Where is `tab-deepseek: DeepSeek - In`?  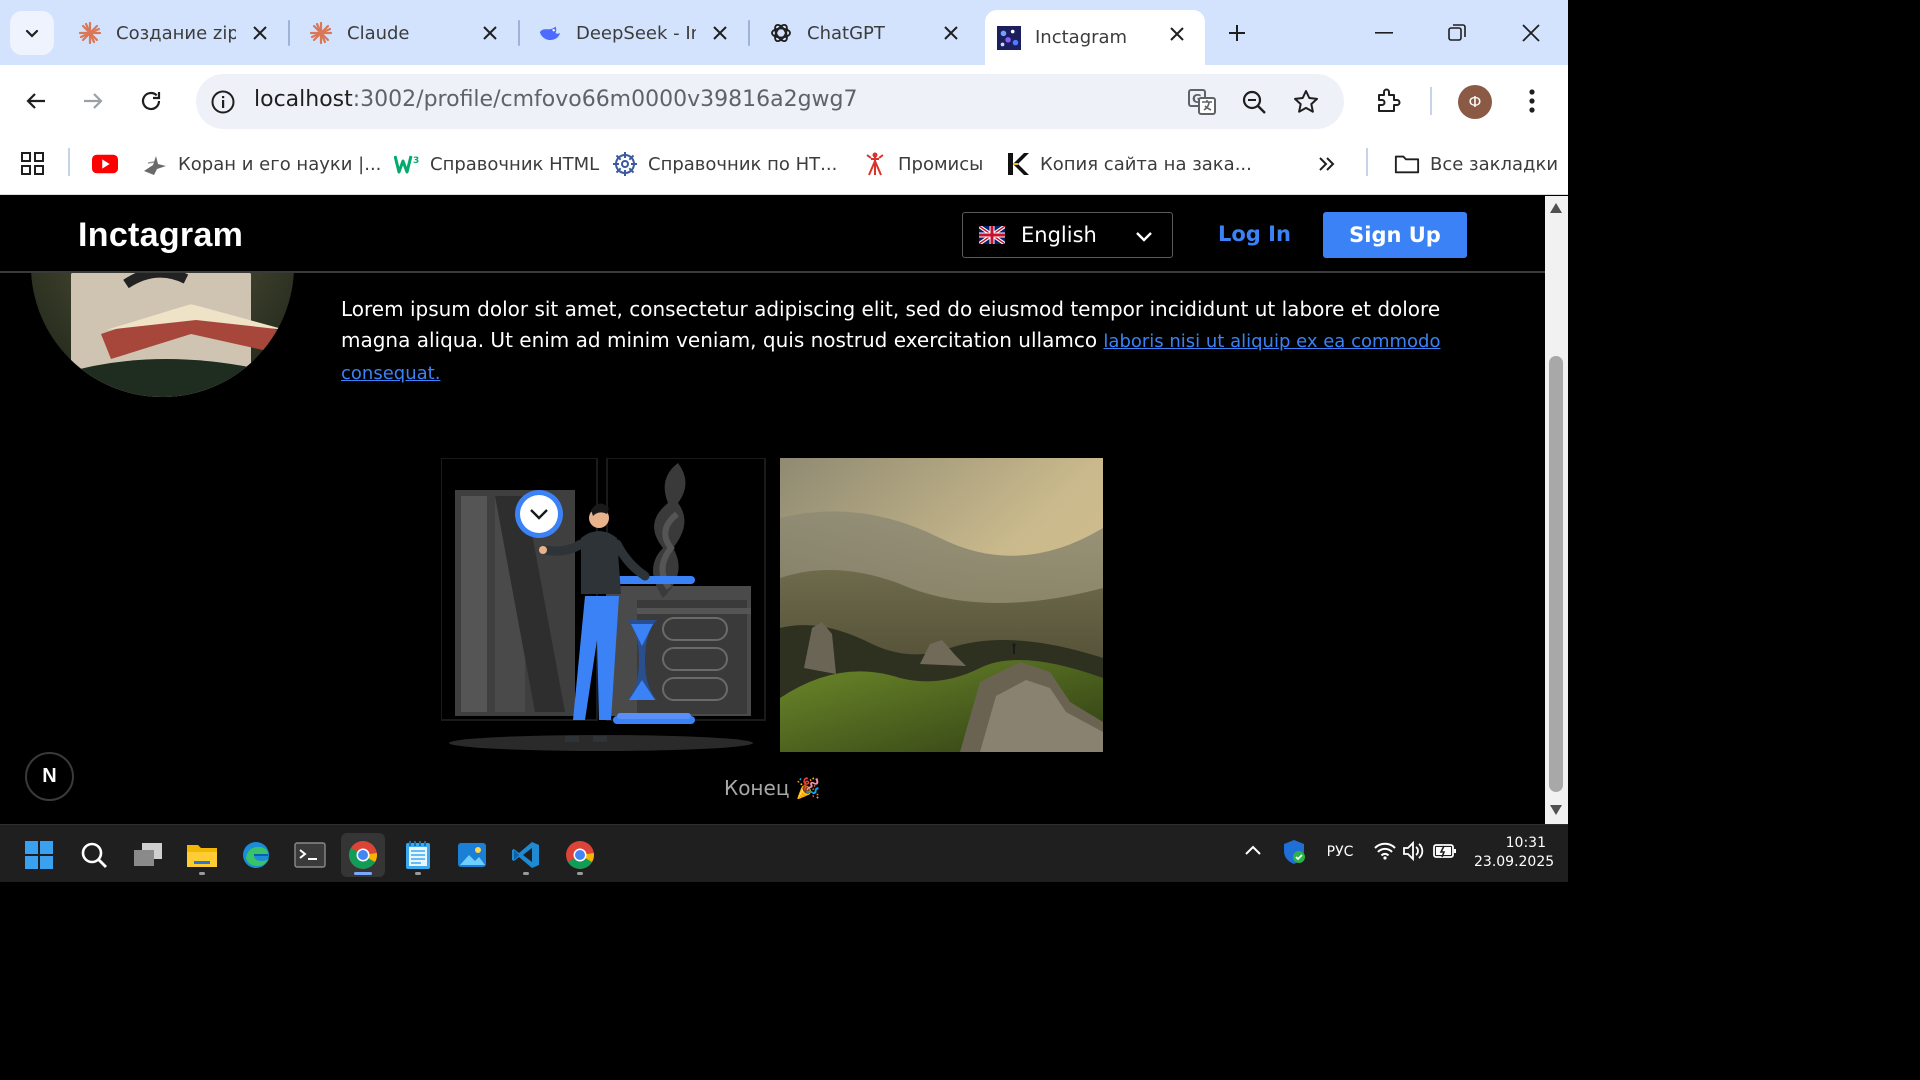 tab-deepseek: DeepSeek - In is located at coordinates (635, 33).